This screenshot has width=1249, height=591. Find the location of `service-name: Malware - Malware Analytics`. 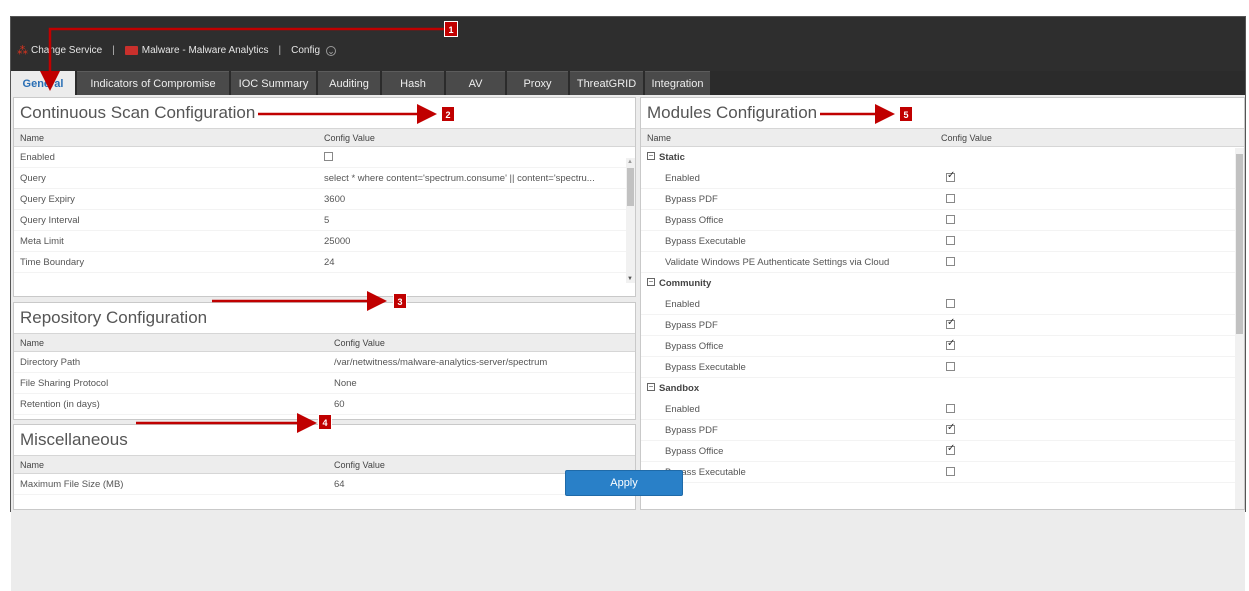

service-name: Malware - Malware Analytics is located at coordinates (205, 50).